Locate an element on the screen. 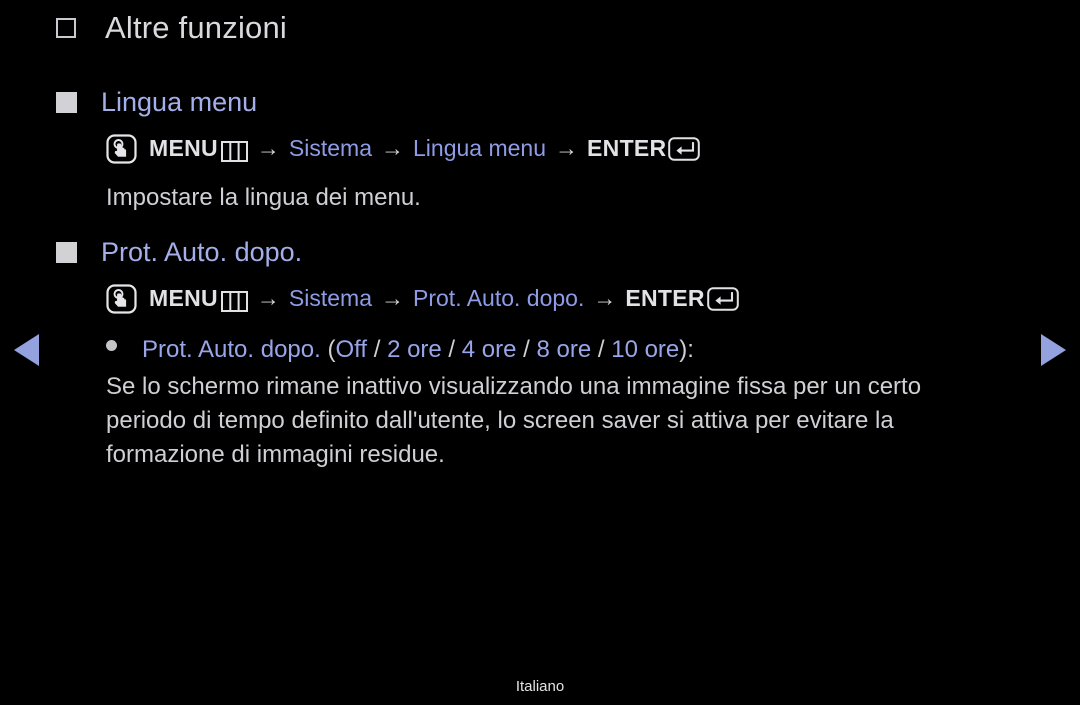 The image size is (1080, 705). page-title-row: Altre funzioni is located at coordinates (171, 28).